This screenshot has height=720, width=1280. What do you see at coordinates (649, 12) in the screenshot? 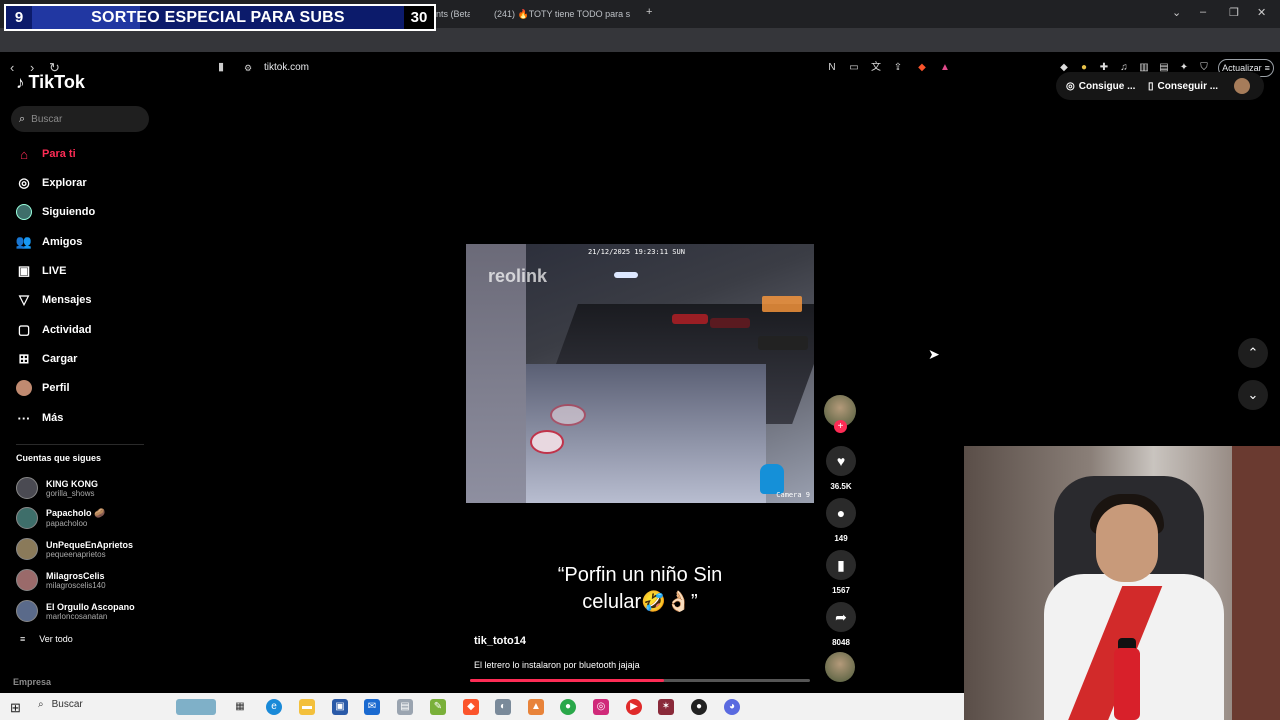
I see `new-tab-icon: +` at bounding box center [649, 12].